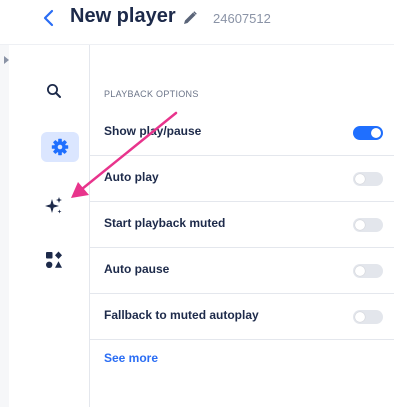 The height and width of the screenshot is (407, 394). I want to click on sidebar-item-widgets, so click(54, 260).